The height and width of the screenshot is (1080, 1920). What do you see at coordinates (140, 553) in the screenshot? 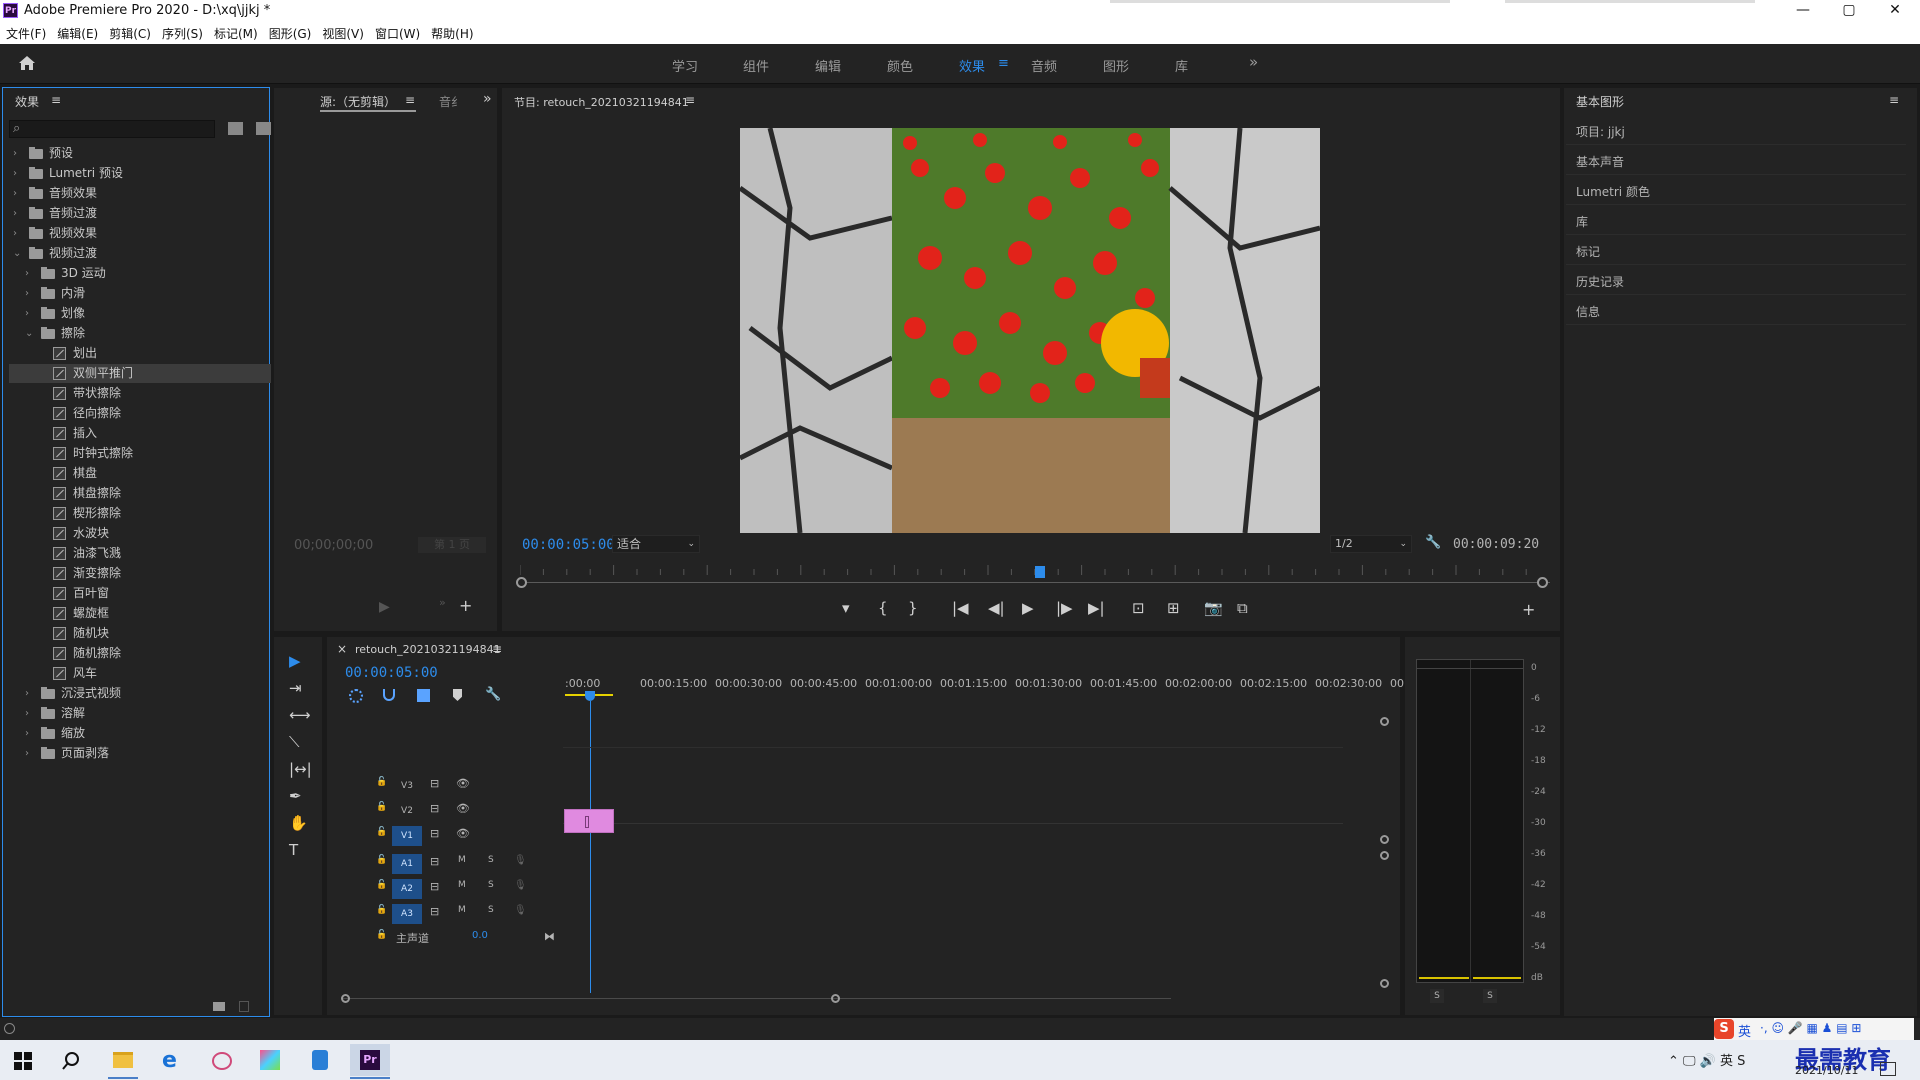
I see `effect-item: 油漆飞溅` at bounding box center [140, 553].